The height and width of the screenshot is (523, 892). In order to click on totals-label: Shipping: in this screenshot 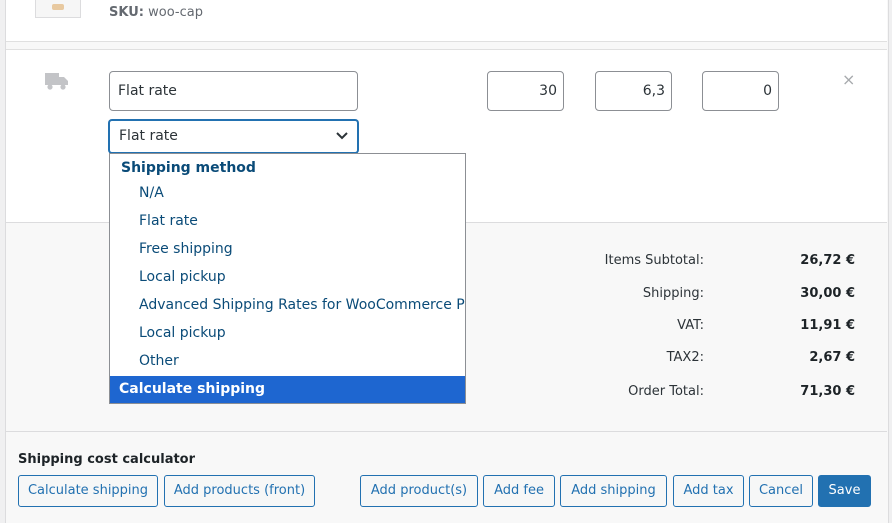, I will do `click(673, 293)`.